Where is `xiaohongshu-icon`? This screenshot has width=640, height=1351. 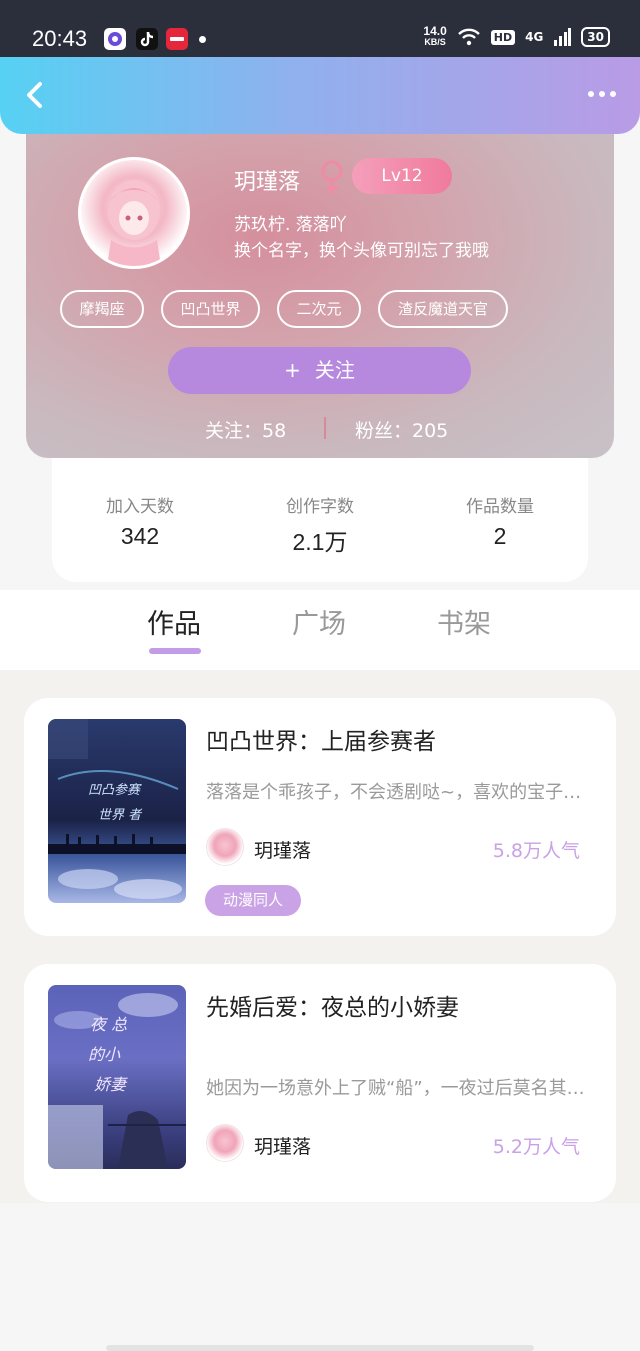 xiaohongshu-icon is located at coordinates (177, 39).